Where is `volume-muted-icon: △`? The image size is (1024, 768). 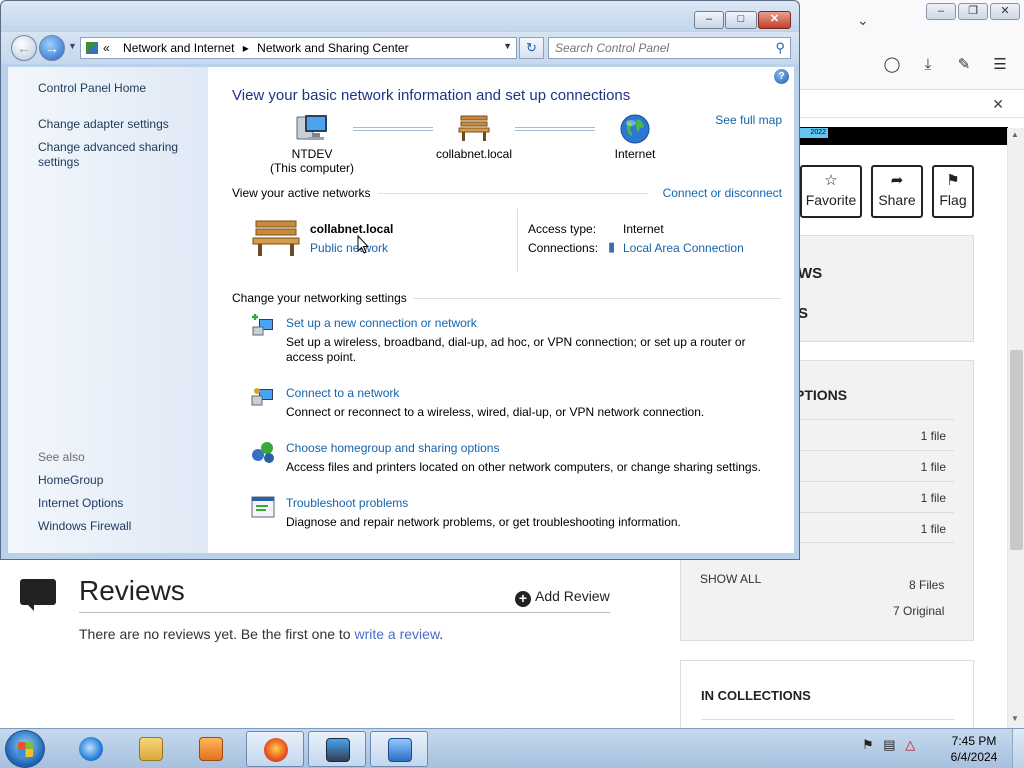
volume-muted-icon: △ is located at coordinates (910, 744).